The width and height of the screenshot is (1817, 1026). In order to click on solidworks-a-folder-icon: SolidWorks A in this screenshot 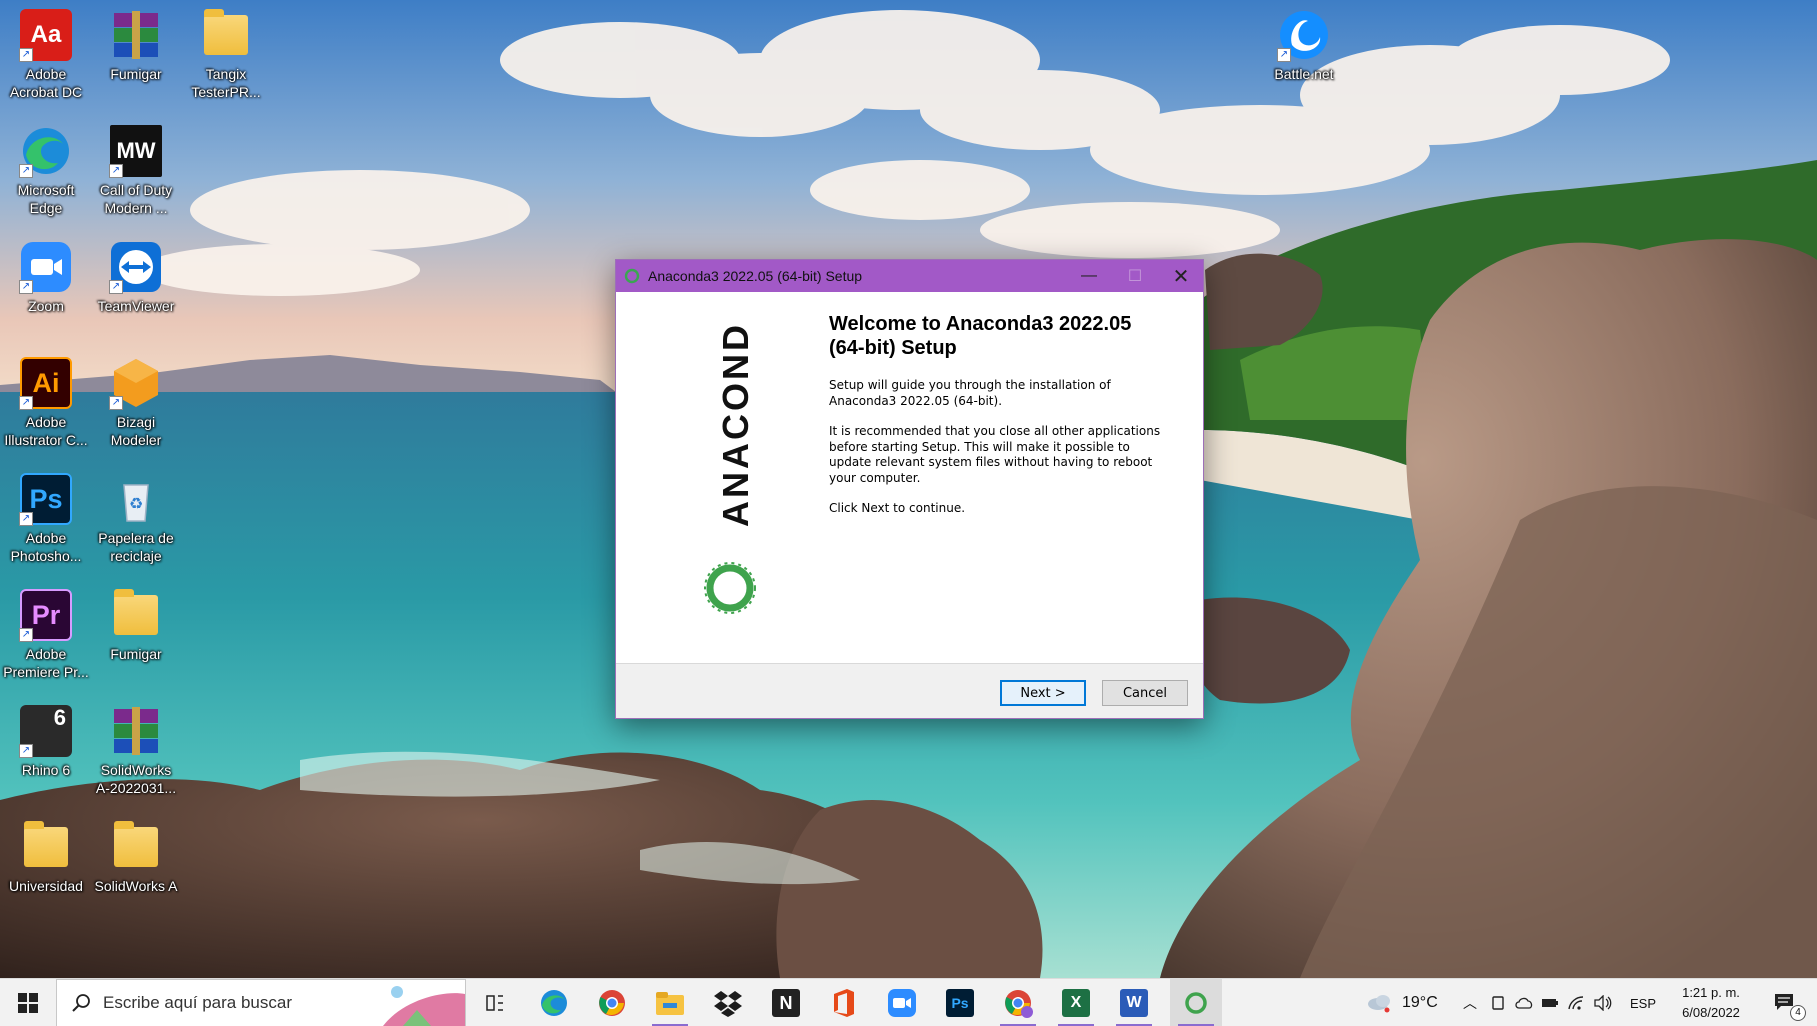, I will do `click(136, 857)`.